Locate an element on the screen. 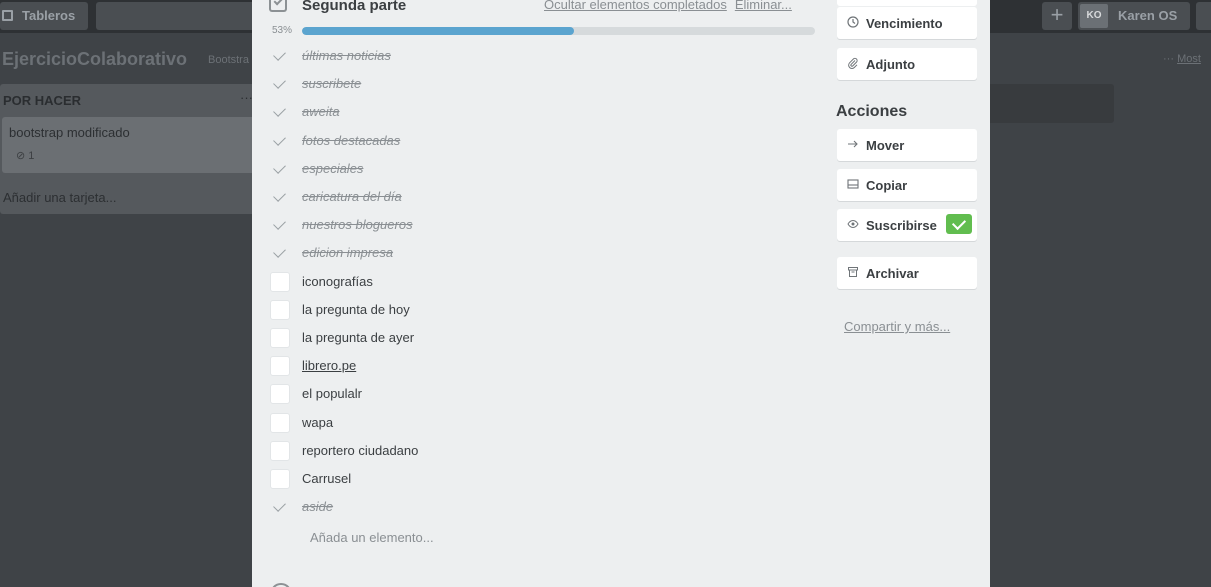 This screenshot has height=587, width=1211. progress-bar is located at coordinates (558, 31).